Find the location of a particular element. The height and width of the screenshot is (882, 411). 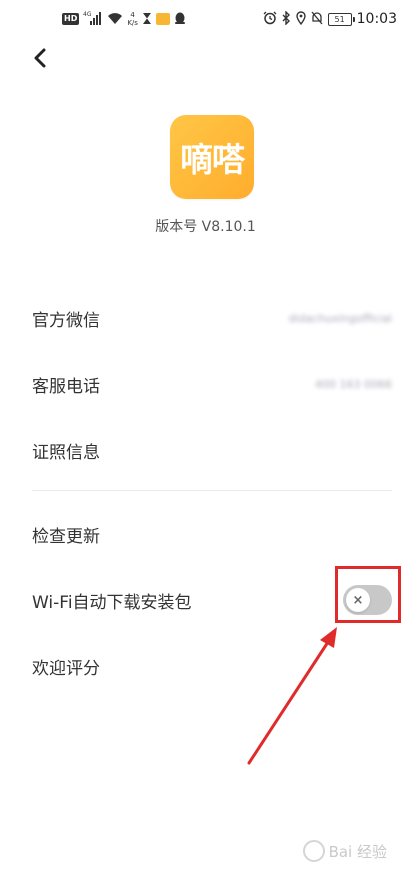

annotation-highlight-box is located at coordinates (368, 594).